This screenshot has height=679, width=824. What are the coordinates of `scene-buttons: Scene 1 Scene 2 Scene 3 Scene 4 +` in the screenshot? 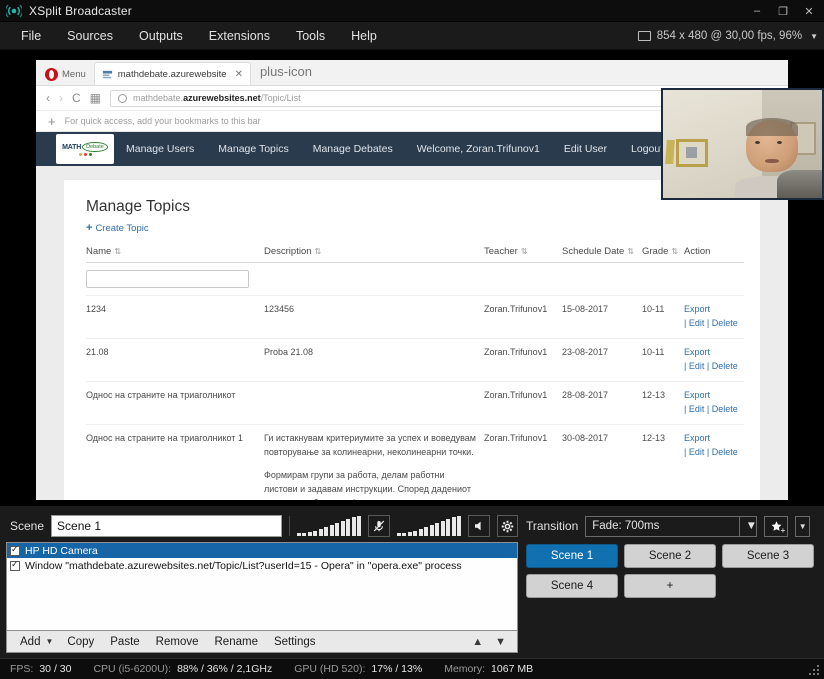 It's located at (672, 571).